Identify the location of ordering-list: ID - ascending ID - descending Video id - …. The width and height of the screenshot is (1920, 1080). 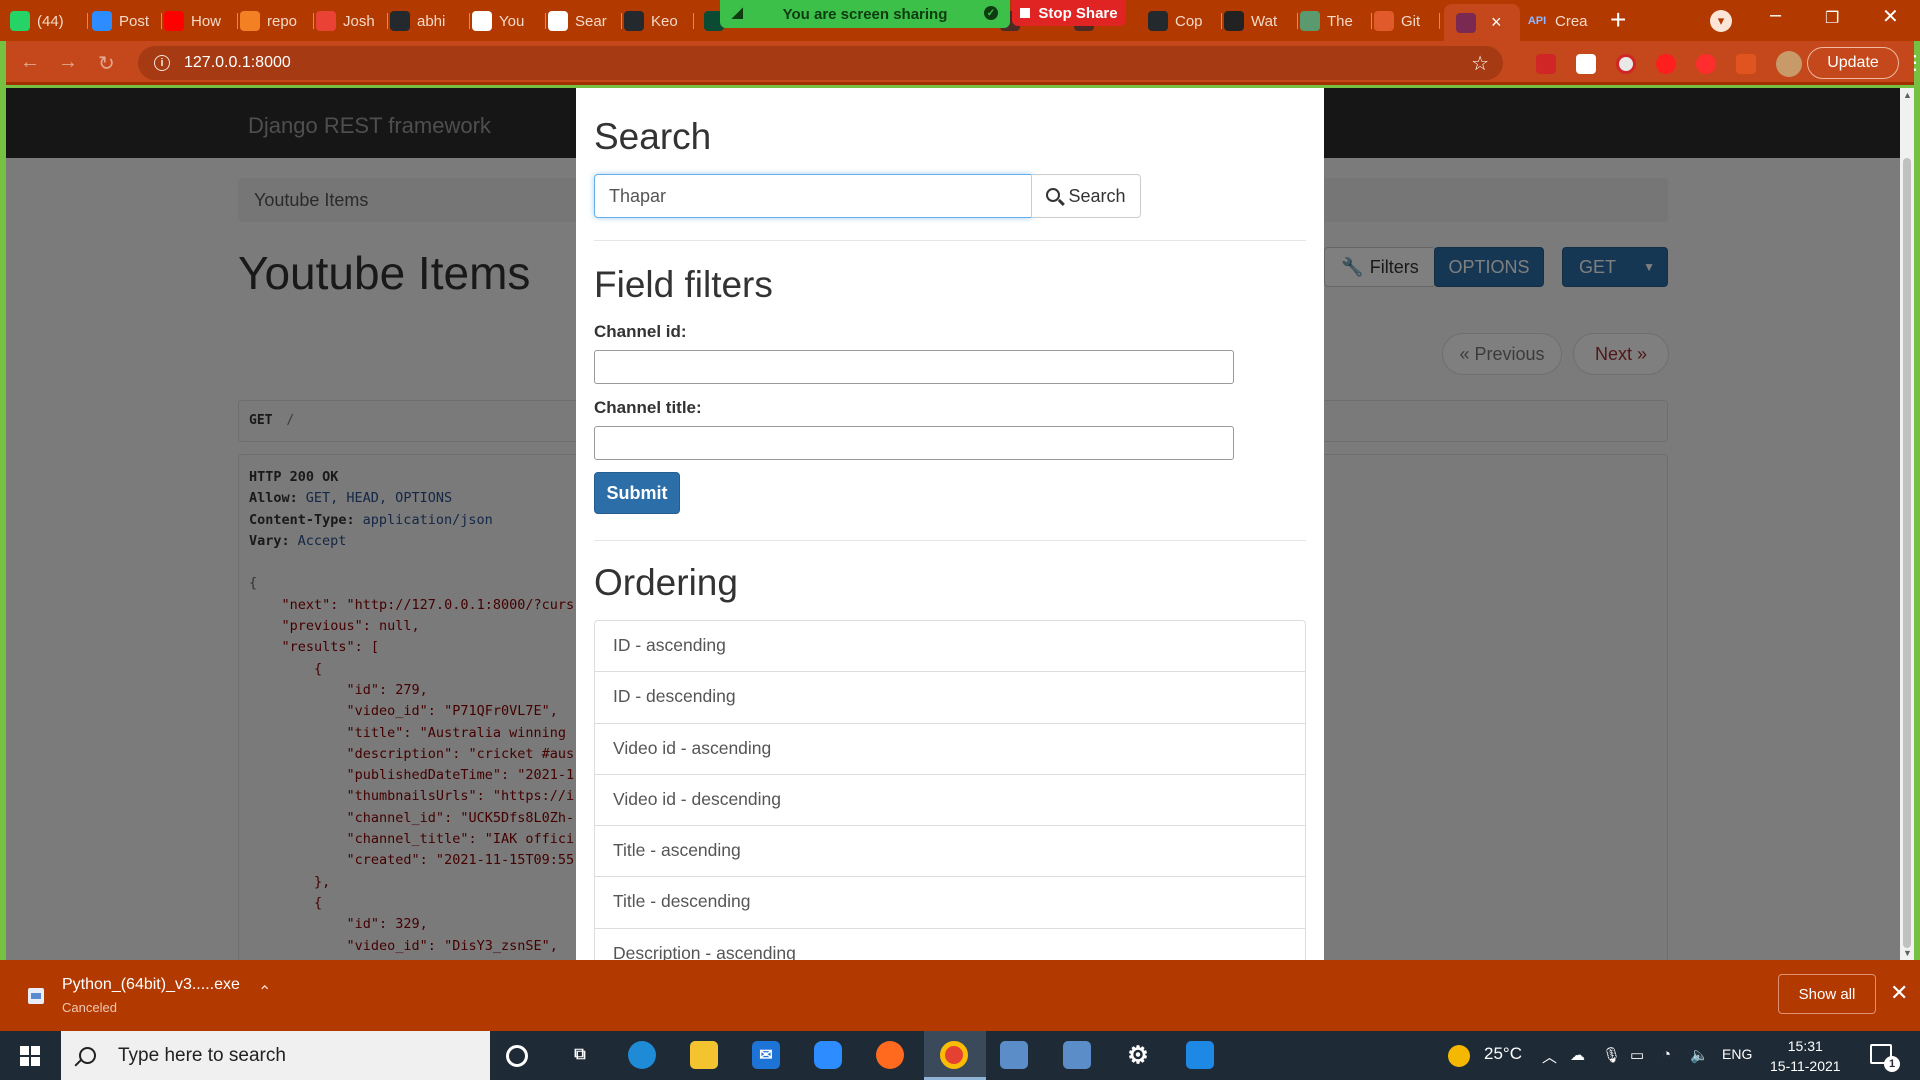
(950, 790).